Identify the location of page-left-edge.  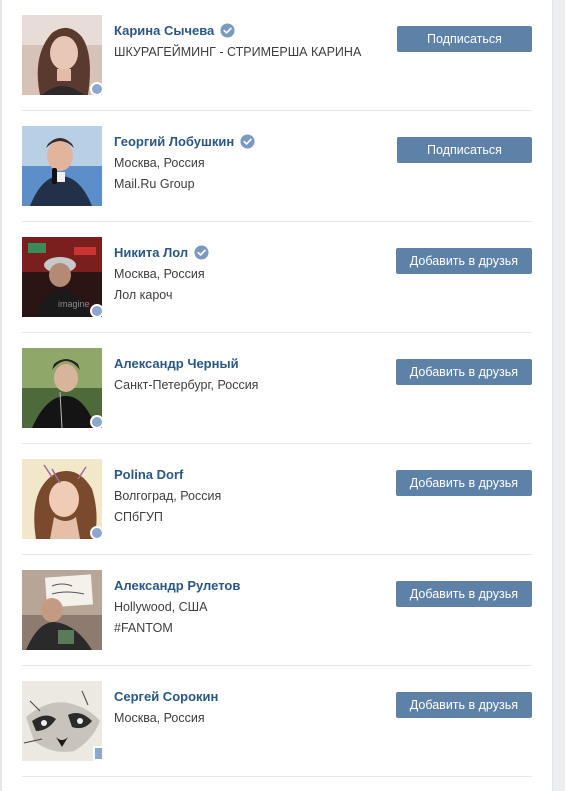
(1, 395).